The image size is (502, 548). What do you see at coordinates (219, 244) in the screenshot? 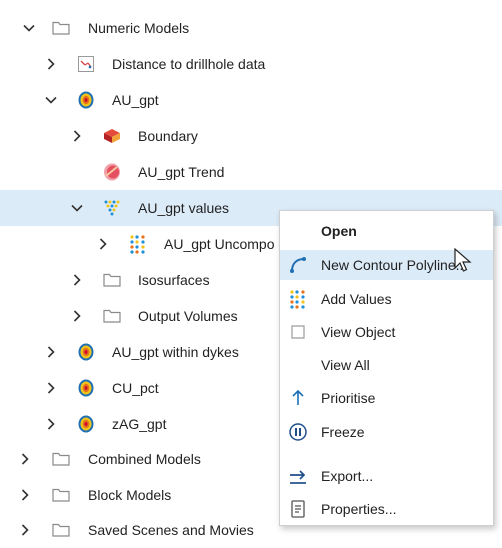
I see `tree-item-label: AU_gpt Uncompo` at bounding box center [219, 244].